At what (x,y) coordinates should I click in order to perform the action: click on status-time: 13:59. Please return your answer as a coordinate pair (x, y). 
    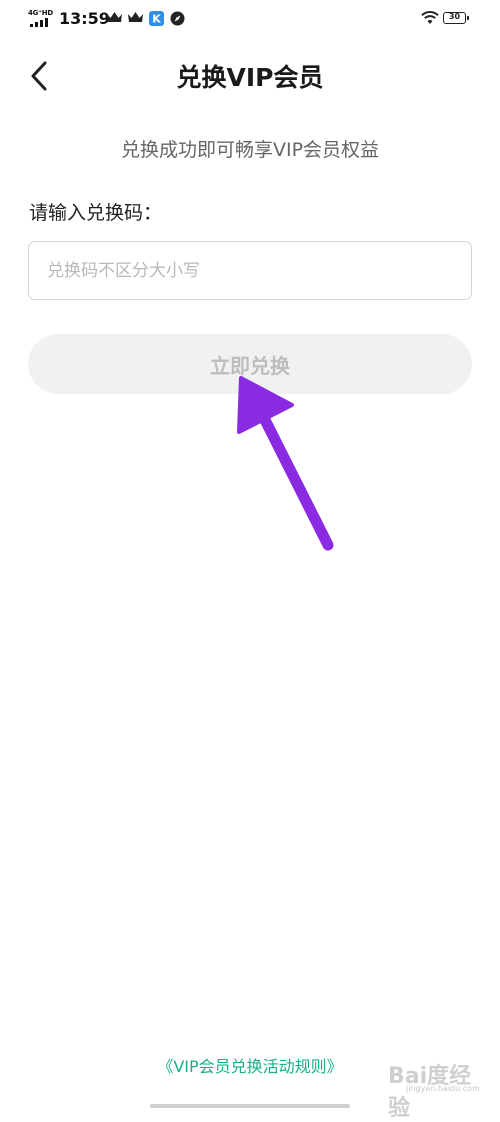
    Looking at the image, I should click on (84, 18).